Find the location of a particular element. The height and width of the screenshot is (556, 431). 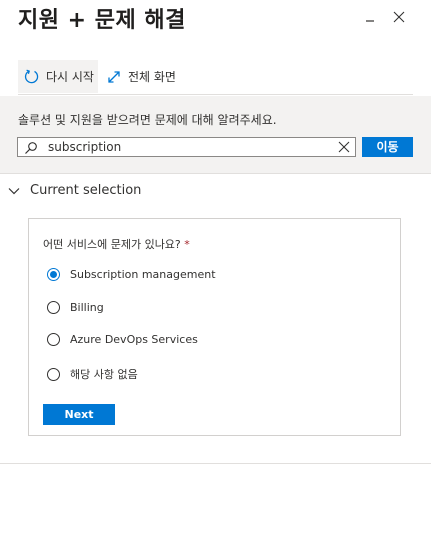

go-button: 이동 is located at coordinates (387, 147).